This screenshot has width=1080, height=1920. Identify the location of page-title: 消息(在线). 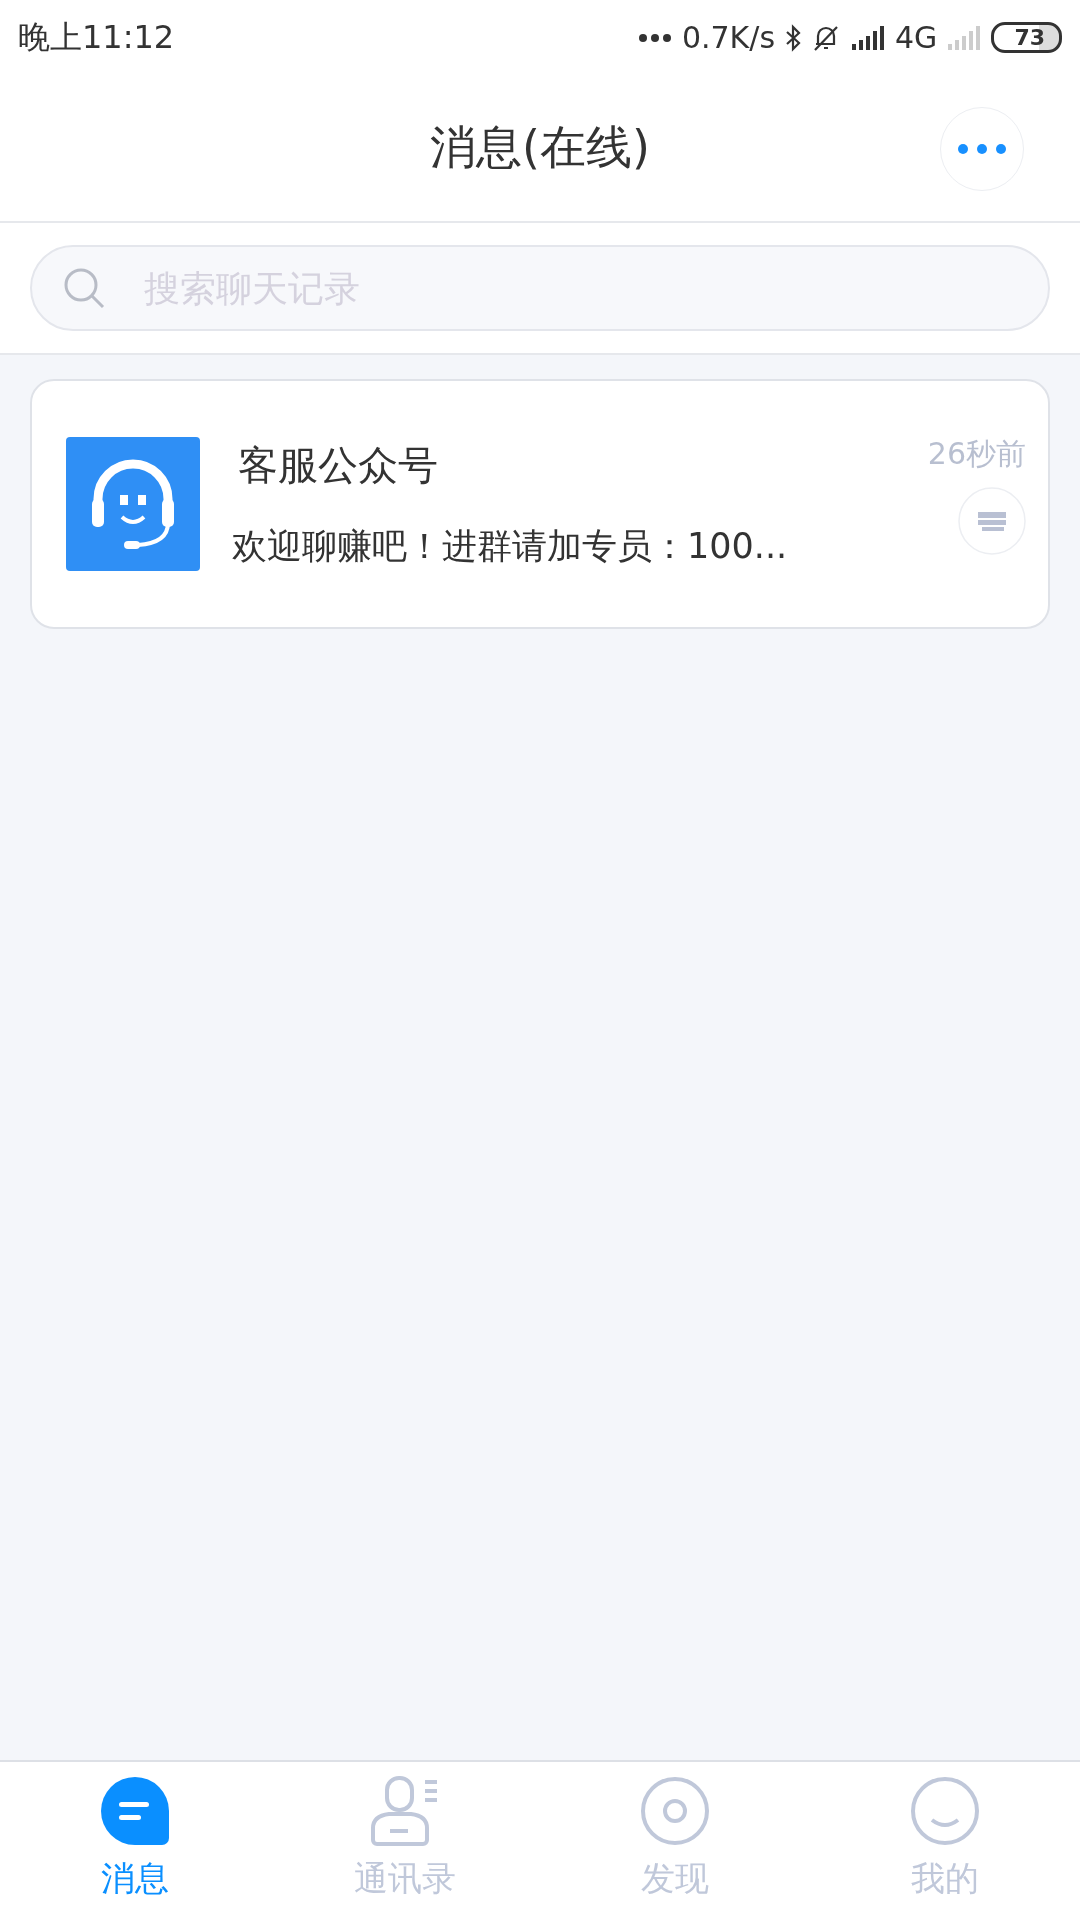
(540, 147).